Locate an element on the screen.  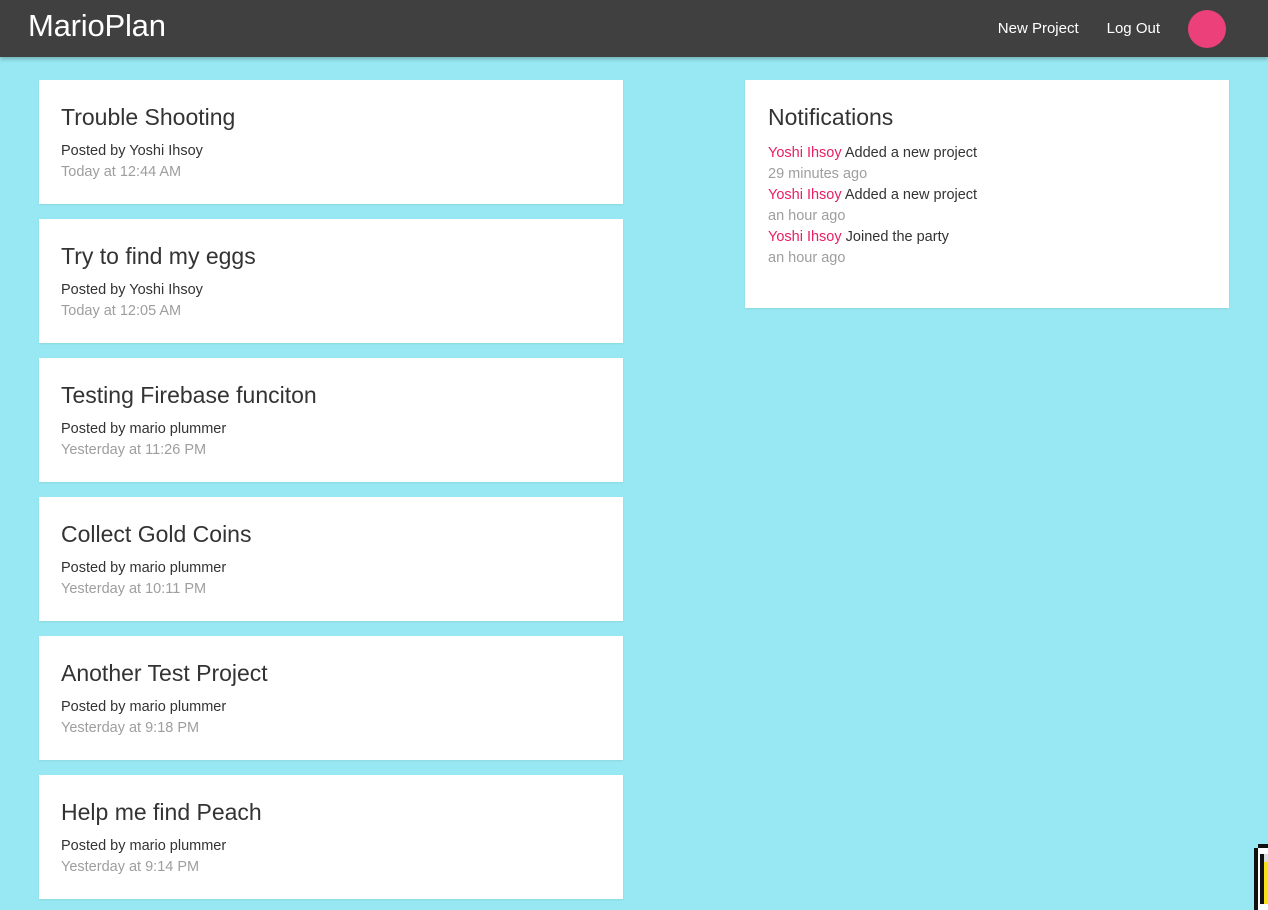
project-title: Try to find my eggs is located at coordinates (158, 256).